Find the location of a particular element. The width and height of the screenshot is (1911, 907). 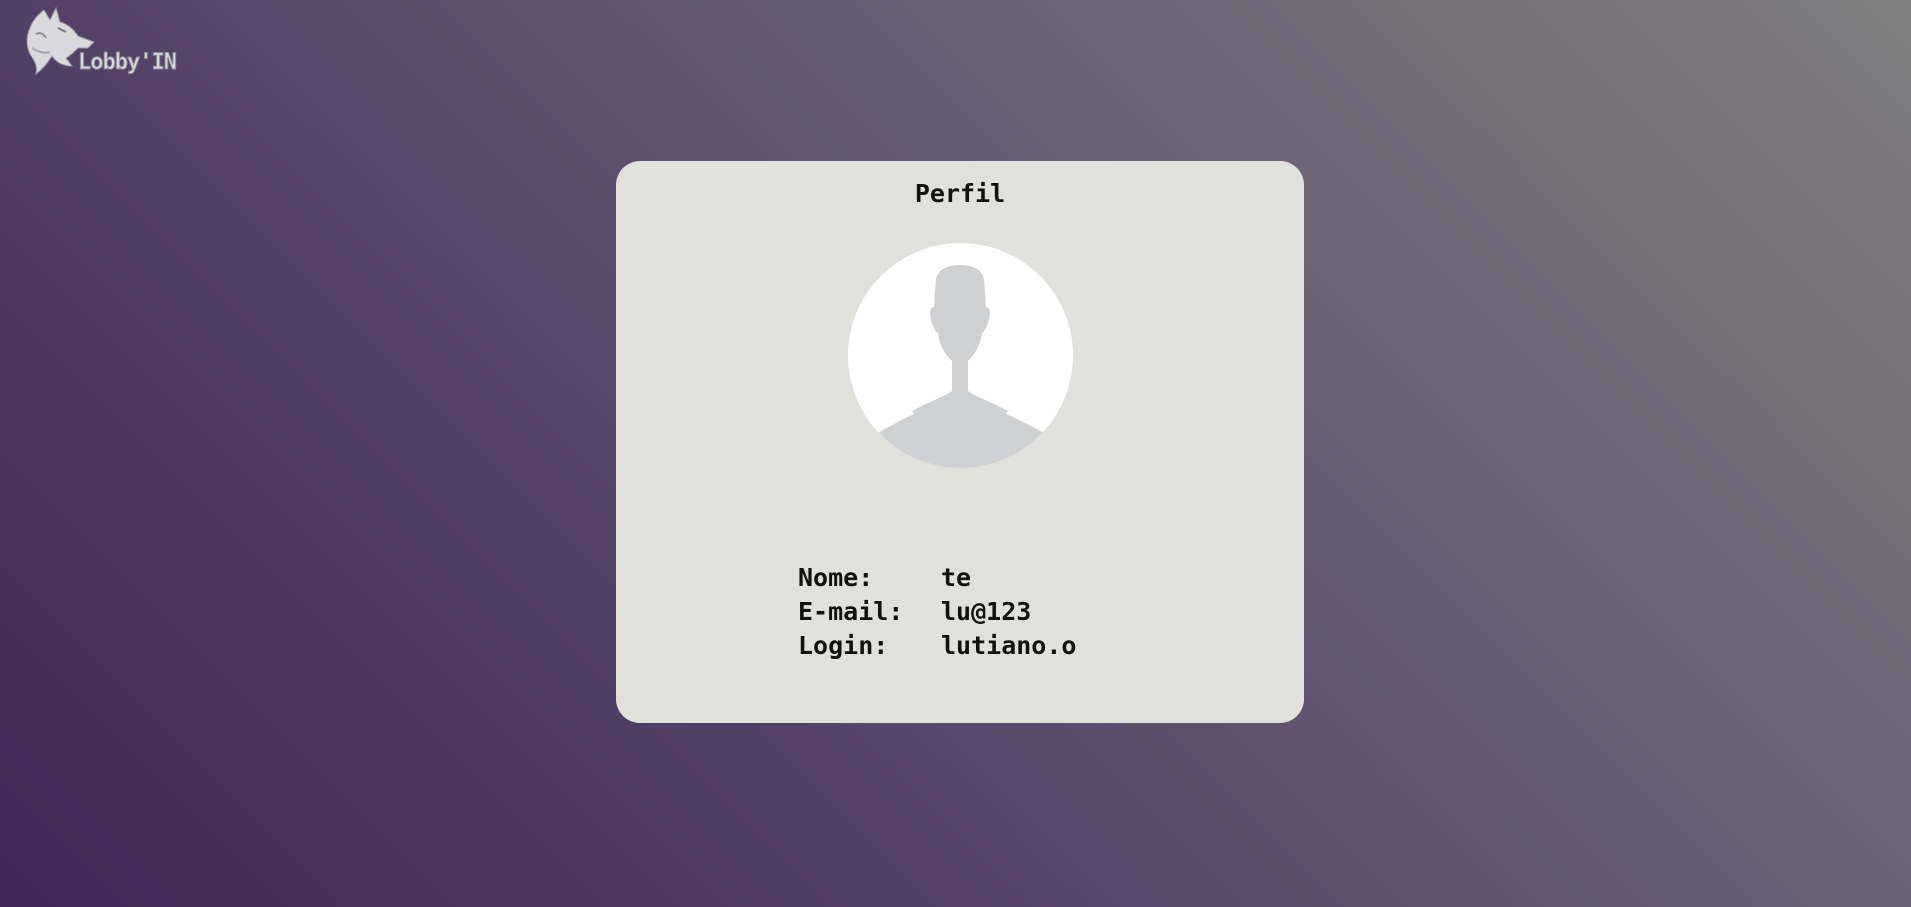

field-name-label: Nome: is located at coordinates (836, 577).